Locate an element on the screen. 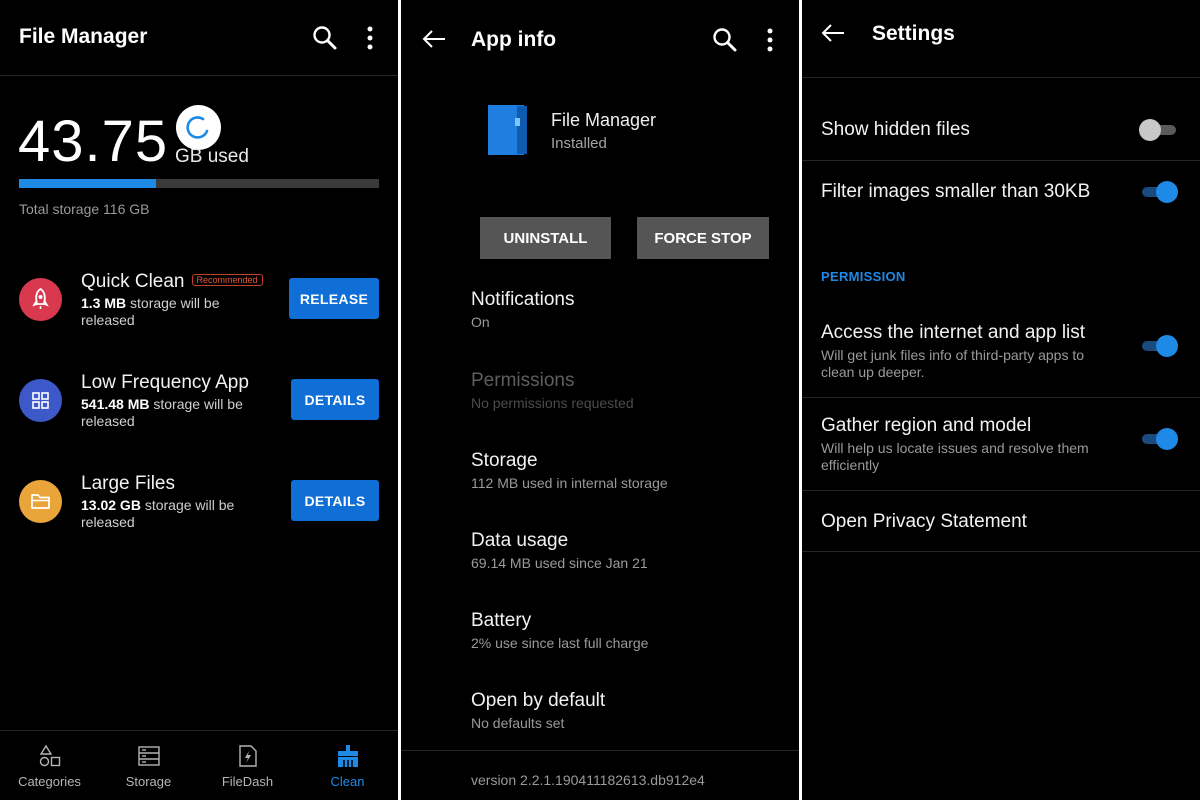 The image size is (1200, 800). app-name: File Manager is located at coordinates (604, 120).